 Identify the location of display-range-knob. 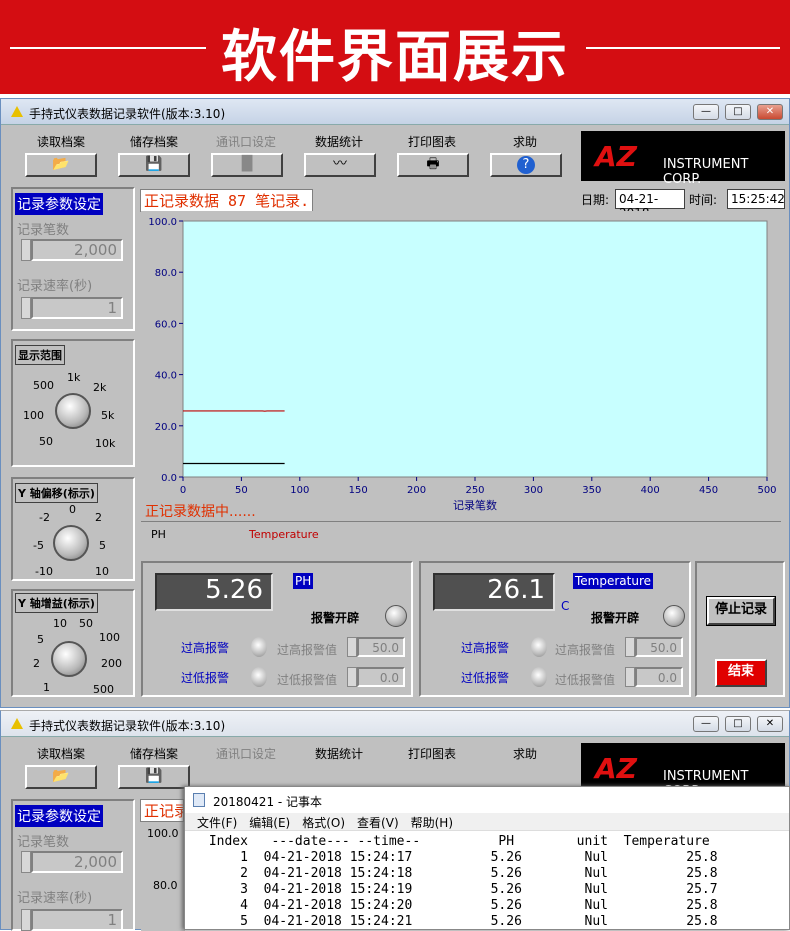
(73, 411).